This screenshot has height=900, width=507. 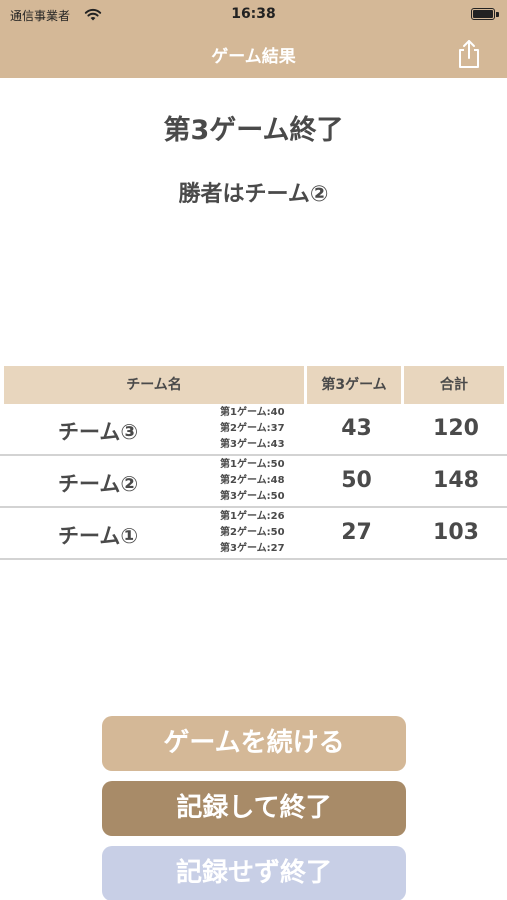 What do you see at coordinates (456, 480) in the screenshot?
I see `total-score: 148` at bounding box center [456, 480].